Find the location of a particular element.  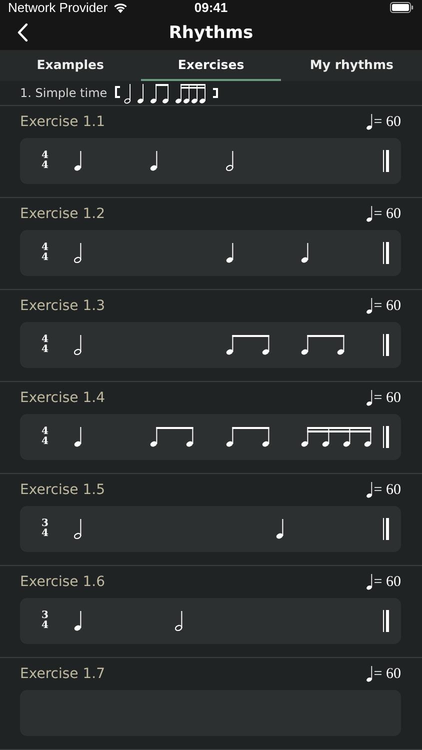

back-icon is located at coordinates (22, 32).